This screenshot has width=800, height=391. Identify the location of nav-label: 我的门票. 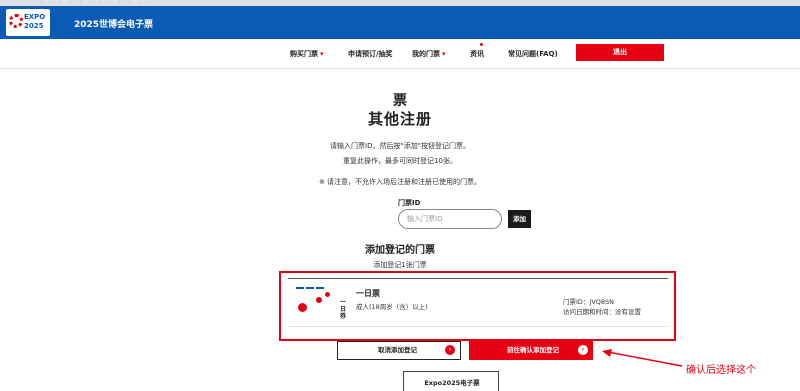
(426, 54).